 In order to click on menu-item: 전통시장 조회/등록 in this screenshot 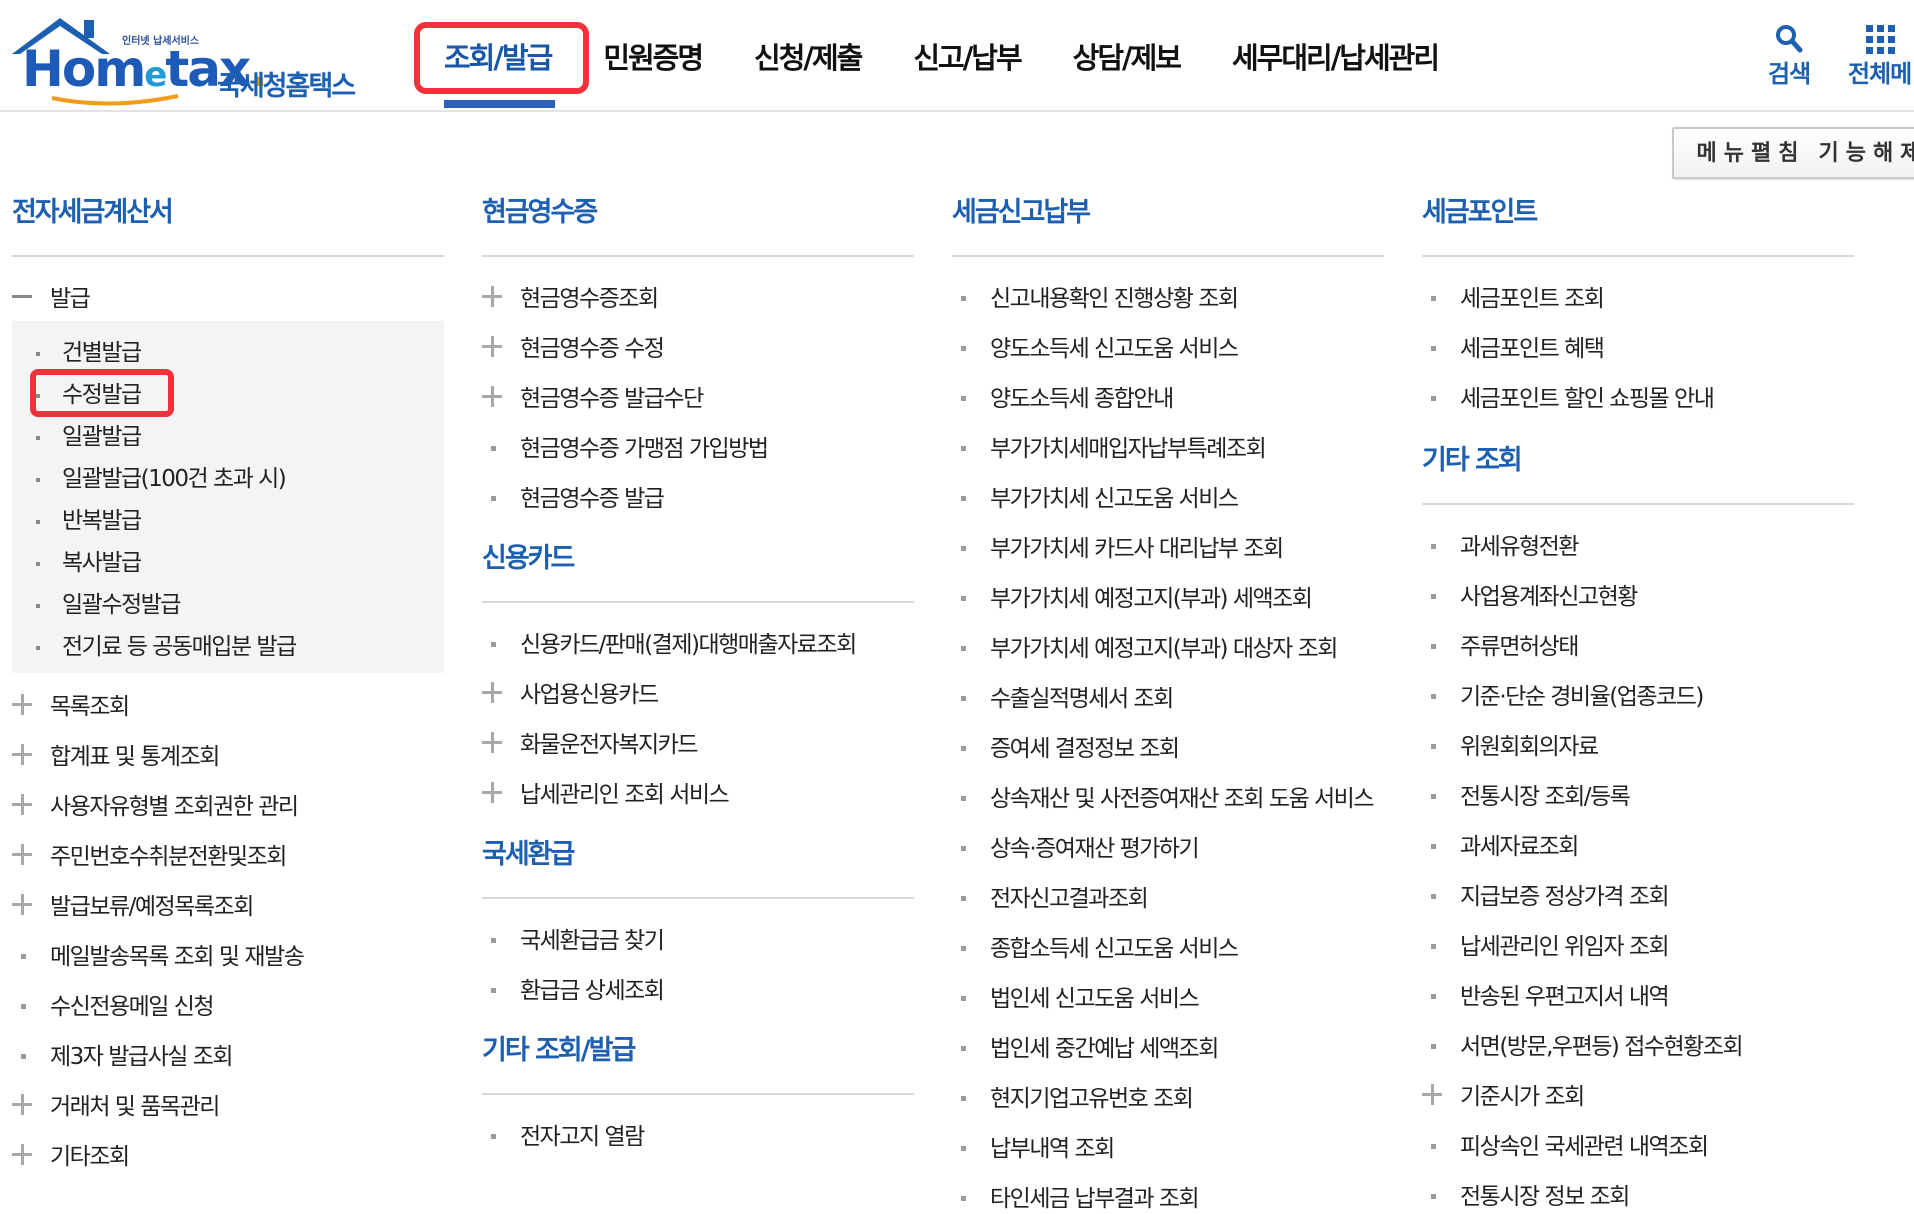, I will do `click(1638, 794)`.